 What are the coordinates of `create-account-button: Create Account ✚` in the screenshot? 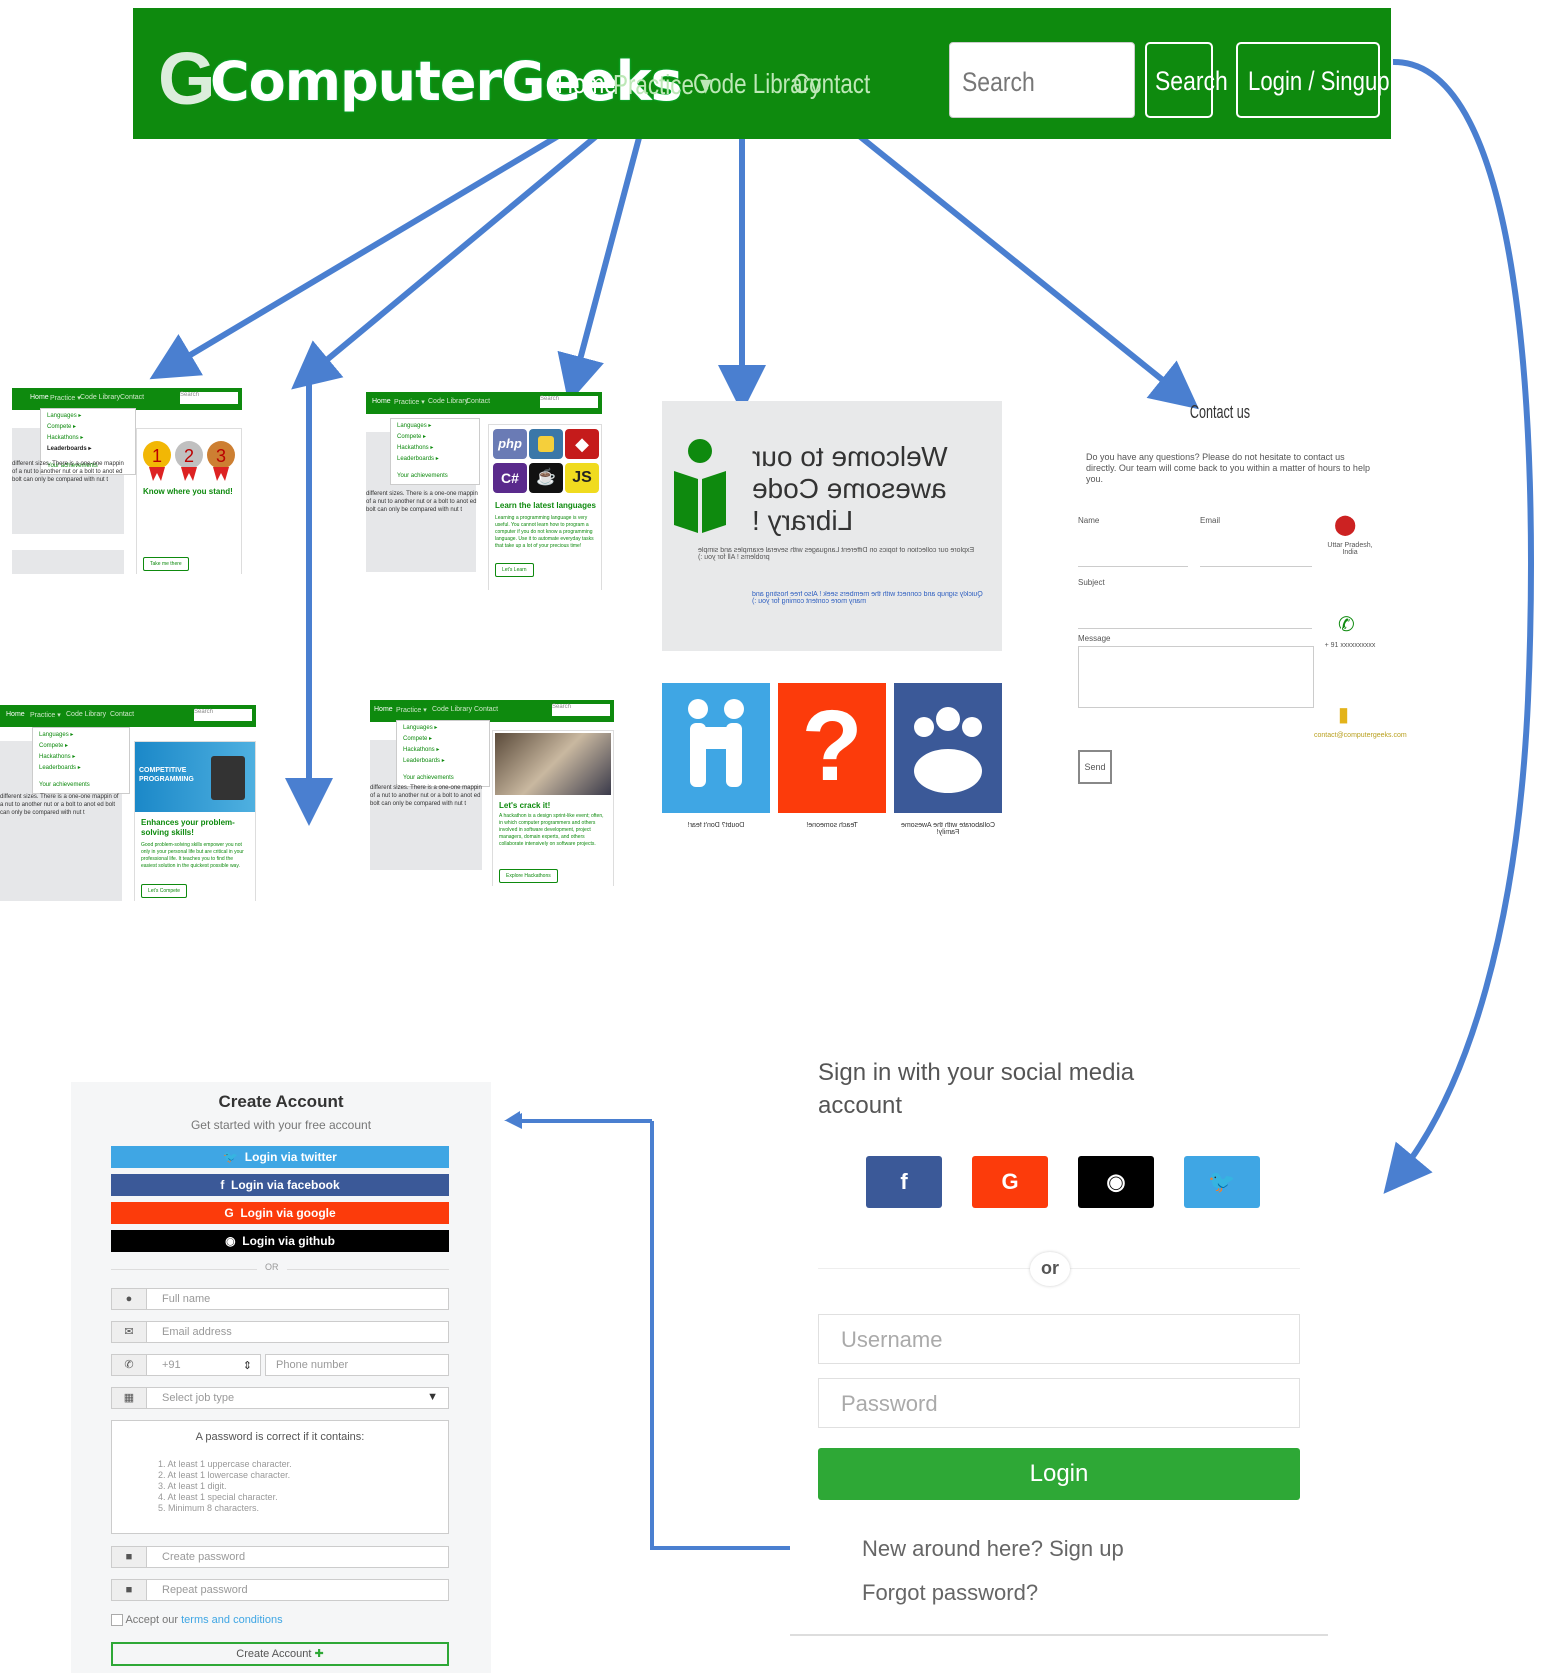 It's located at (280, 1654).